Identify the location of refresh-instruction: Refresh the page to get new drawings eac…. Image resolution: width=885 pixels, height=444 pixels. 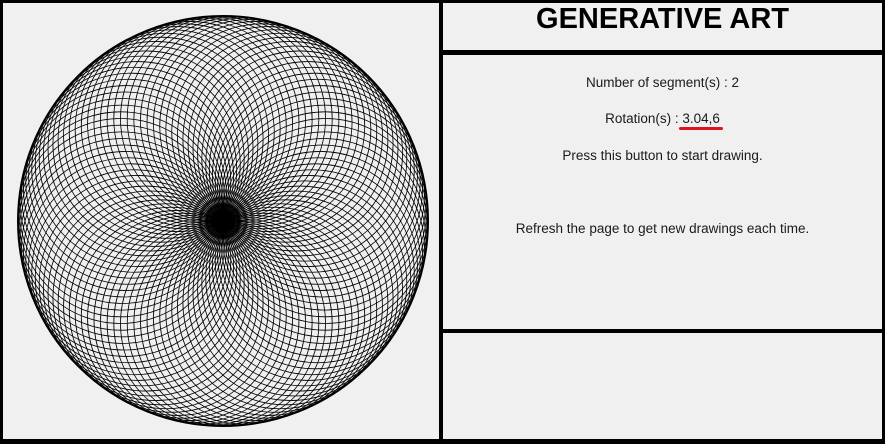
(662, 228).